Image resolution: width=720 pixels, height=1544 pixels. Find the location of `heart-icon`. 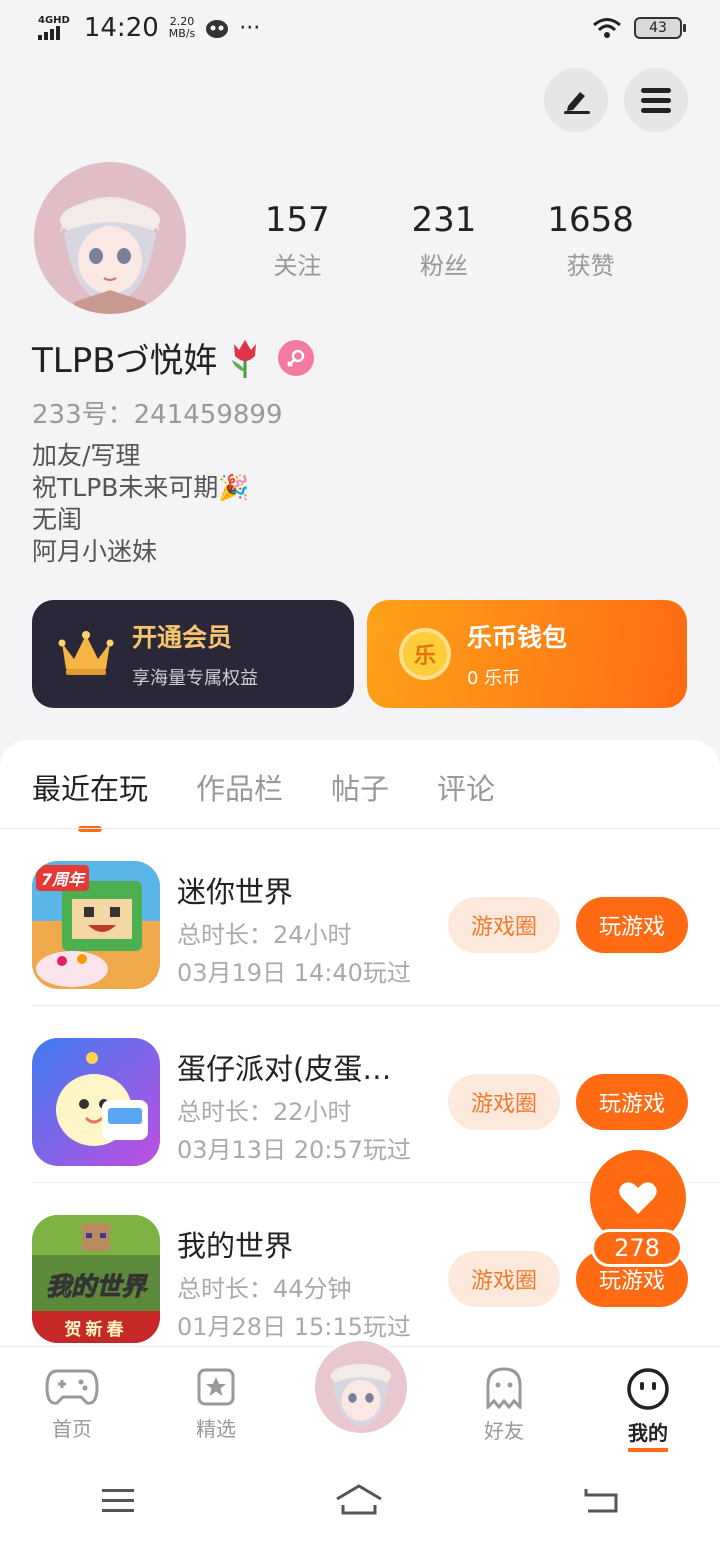

heart-icon is located at coordinates (638, 1198).